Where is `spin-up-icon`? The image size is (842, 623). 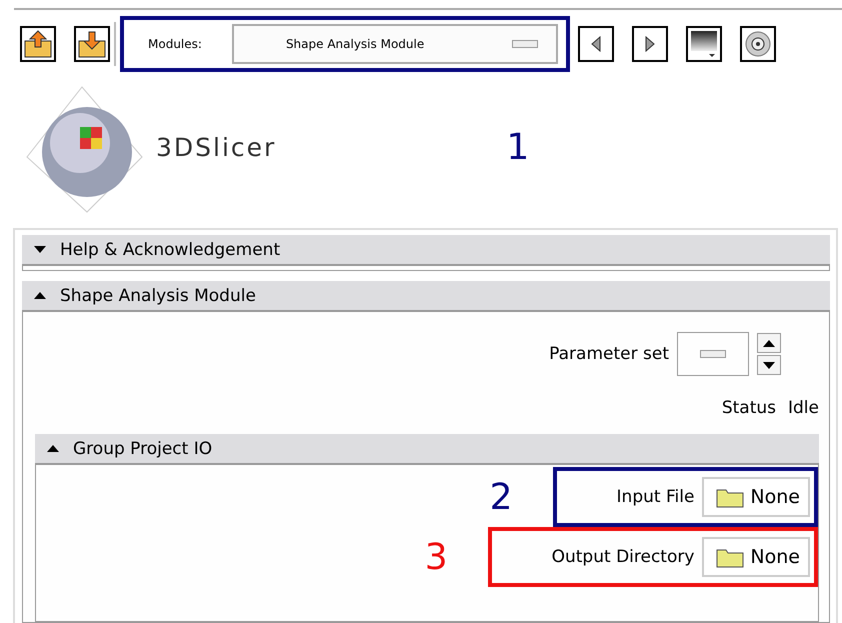
spin-up-icon is located at coordinates (769, 343).